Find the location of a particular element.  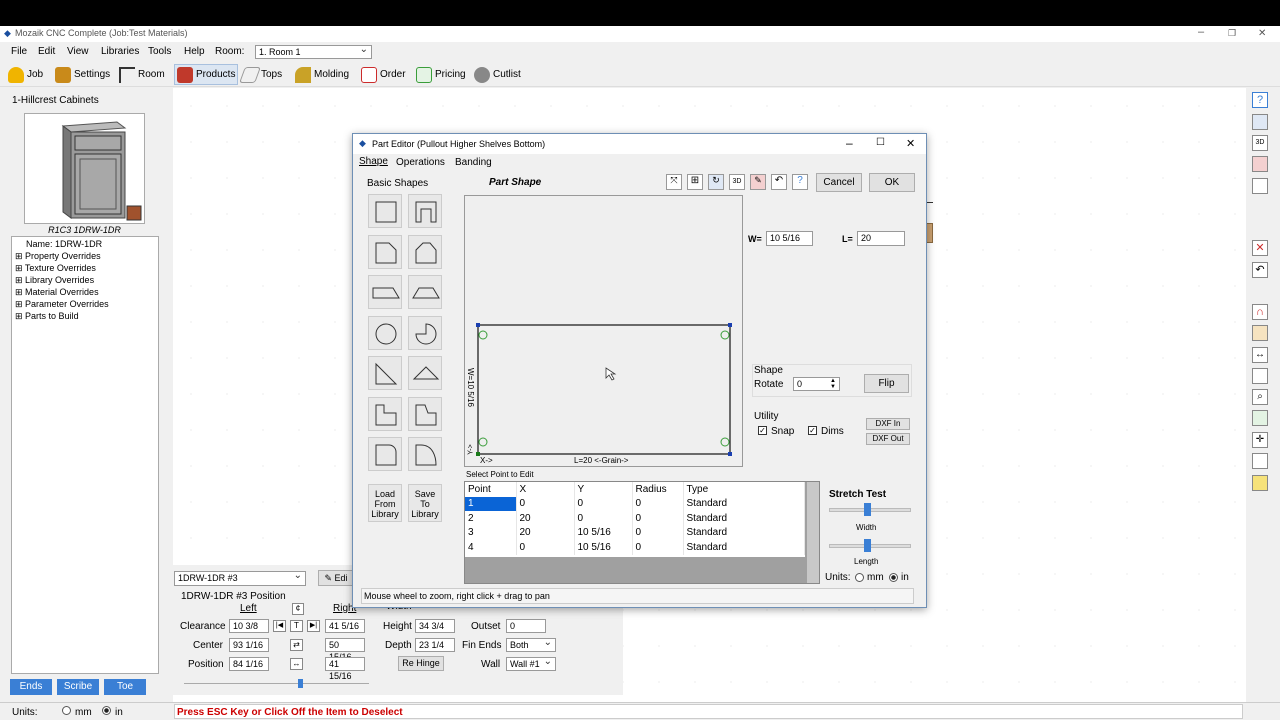

toolbar-molding-button: Molding is located at coordinates (322, 74).